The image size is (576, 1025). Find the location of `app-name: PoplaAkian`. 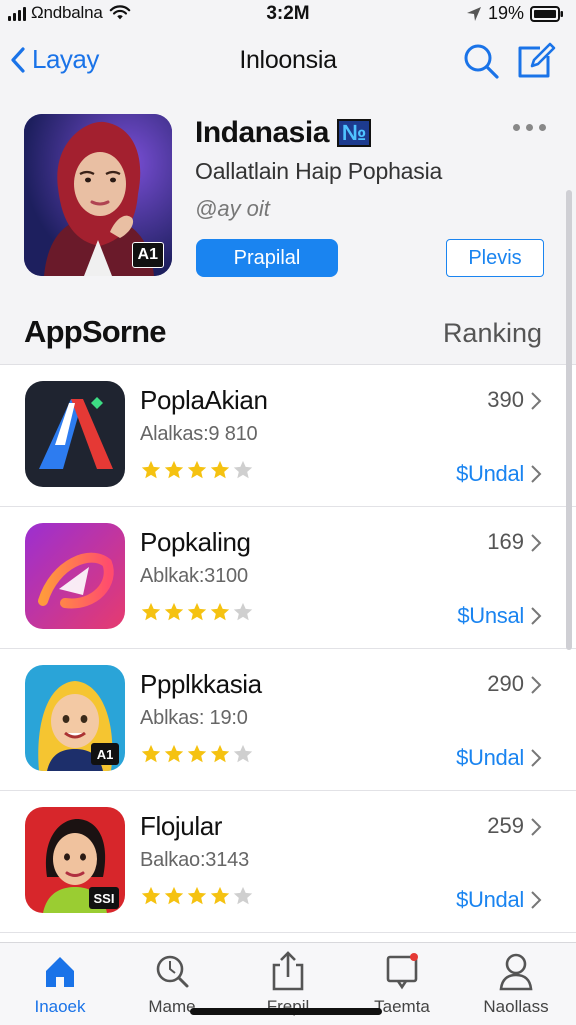

app-name: PoplaAkian is located at coordinates (204, 400).